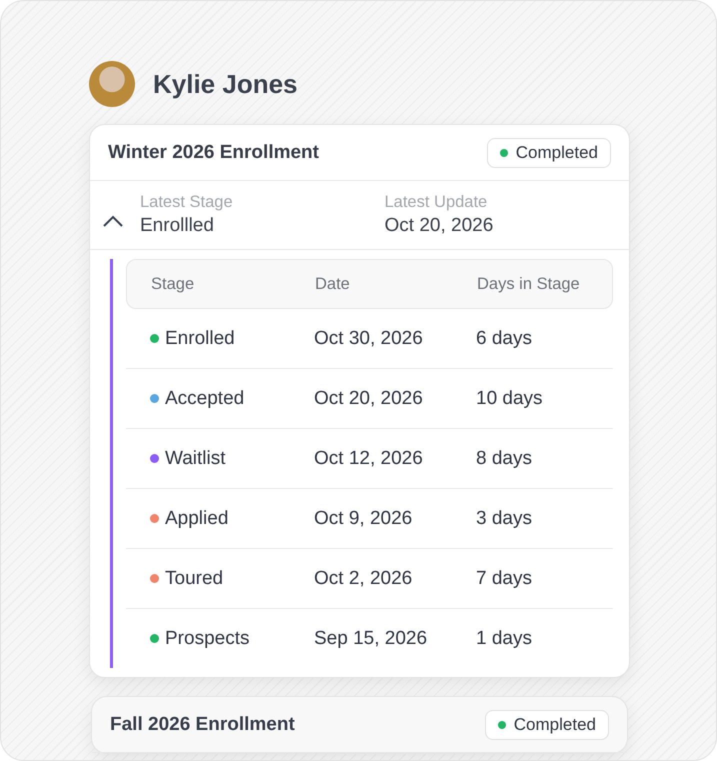 This screenshot has width=717, height=761. Describe the element at coordinates (202, 725) in the screenshot. I see `enrollment-title: Fall 2026 Enrollment` at that location.